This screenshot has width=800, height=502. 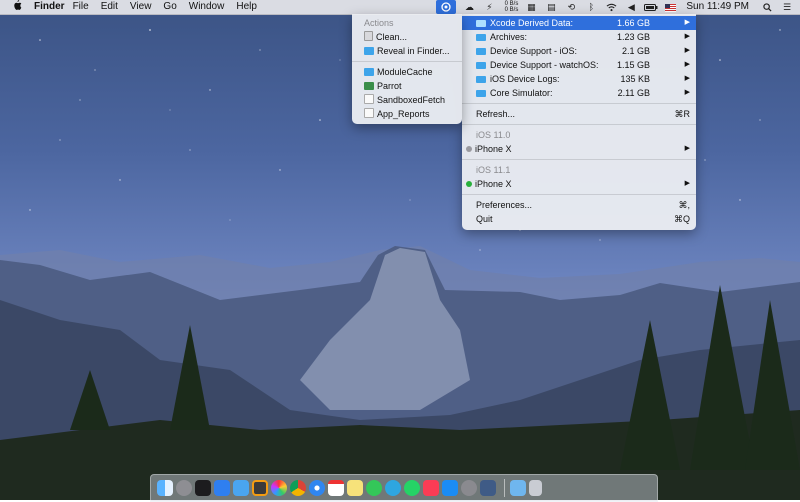 What do you see at coordinates (369, 86) in the screenshot?
I see `parrot-app-icon` at bounding box center [369, 86].